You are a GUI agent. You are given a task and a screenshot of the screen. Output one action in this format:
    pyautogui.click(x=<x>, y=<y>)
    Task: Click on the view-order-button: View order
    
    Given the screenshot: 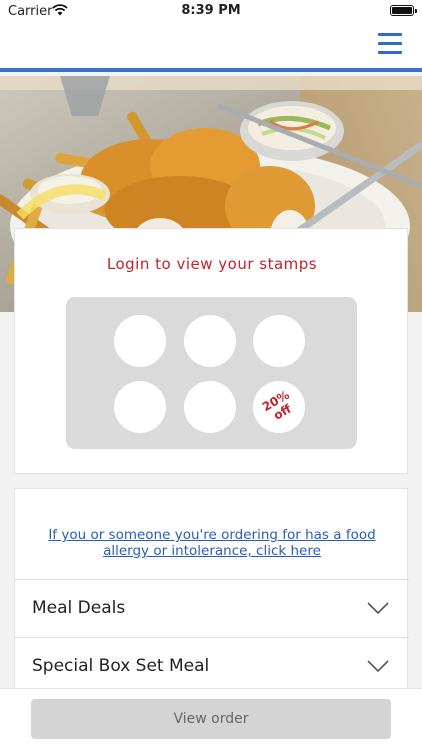 What is the action you would take?
    pyautogui.click(x=211, y=719)
    